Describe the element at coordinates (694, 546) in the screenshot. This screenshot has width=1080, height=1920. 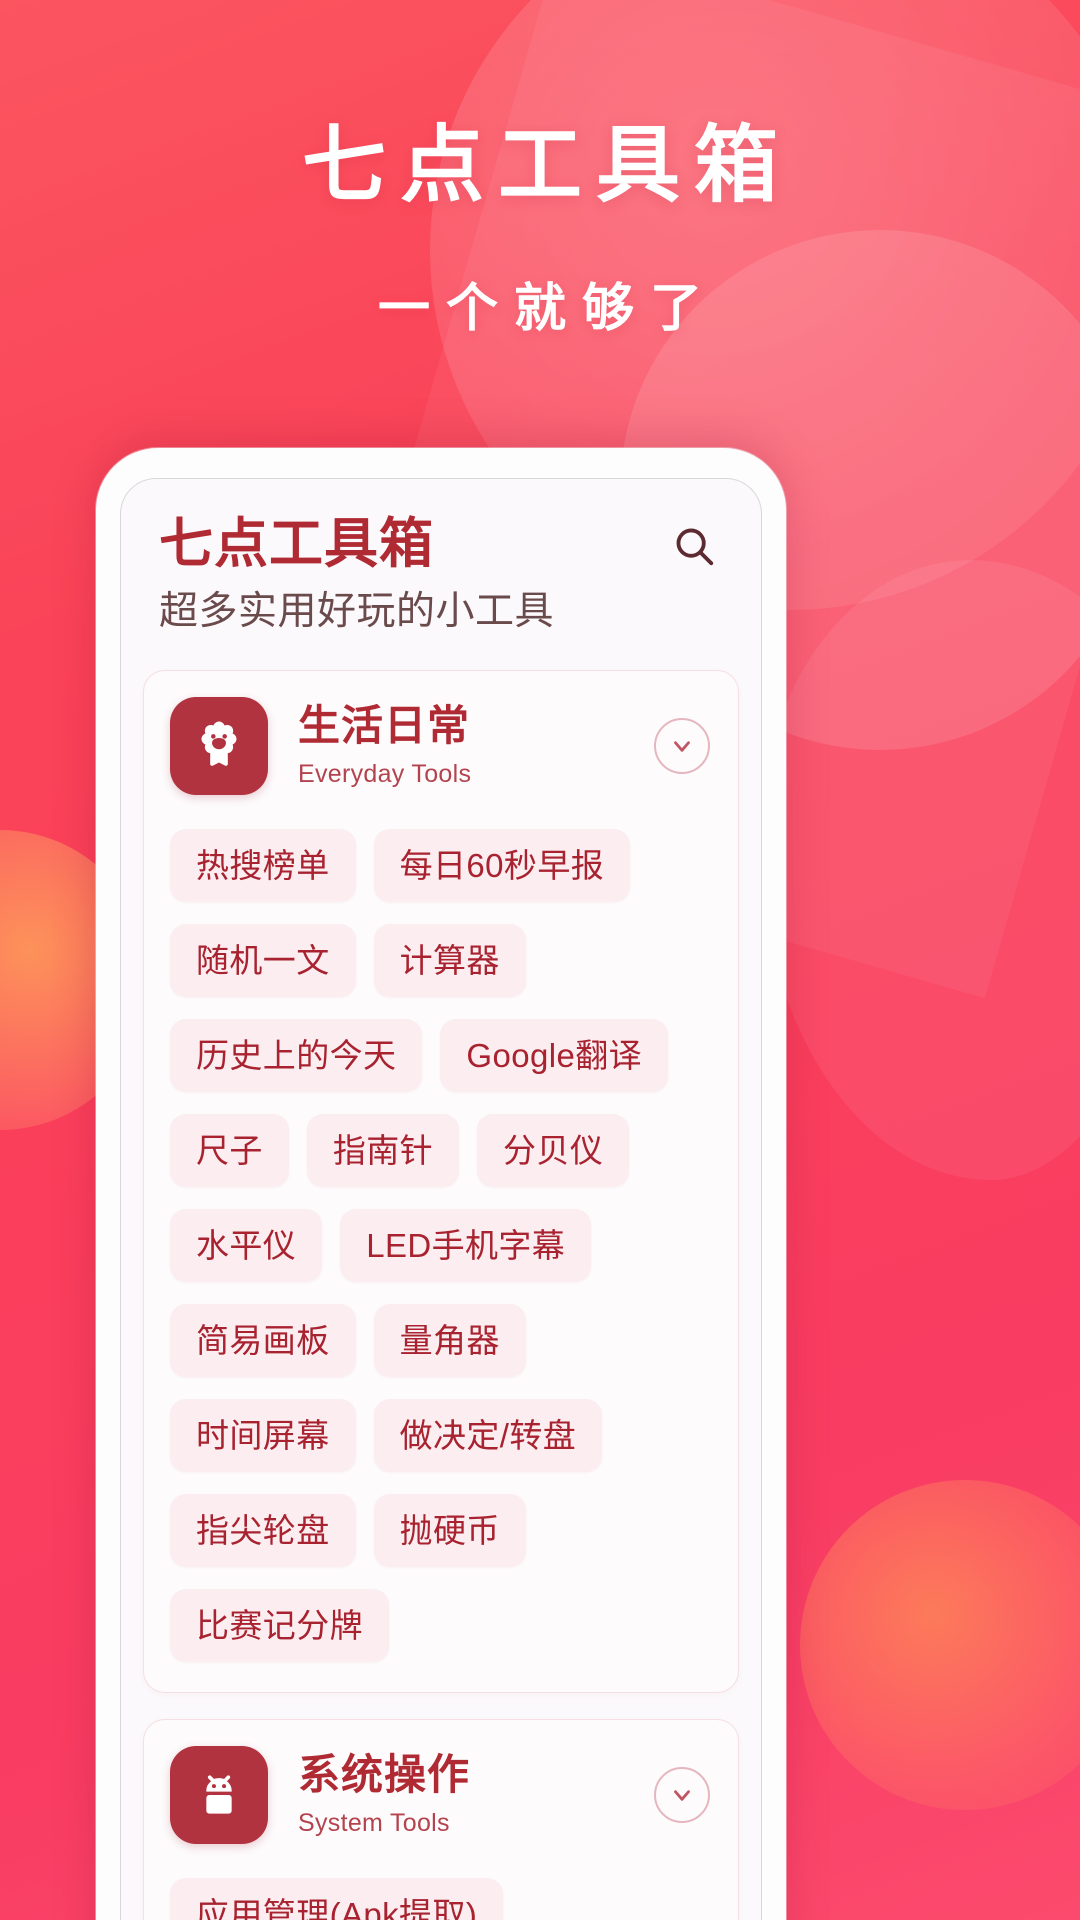
I see `search-icon` at that location.